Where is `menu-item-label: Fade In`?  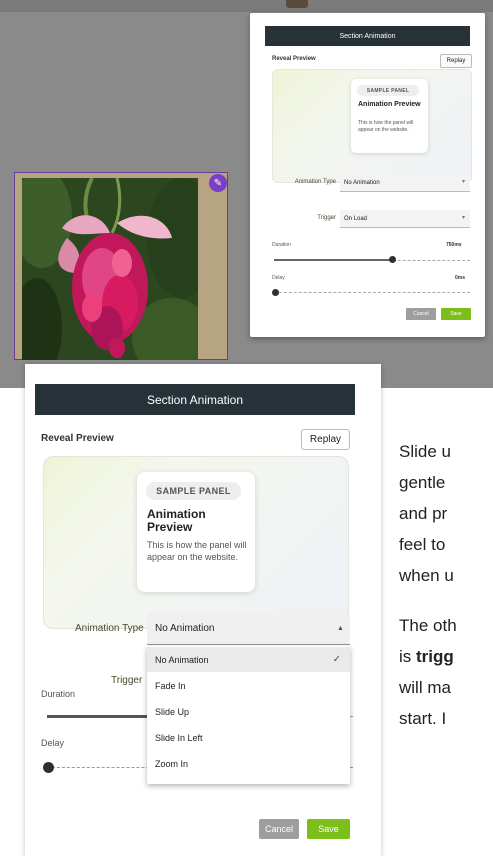
menu-item-label: Fade In is located at coordinates (170, 685).